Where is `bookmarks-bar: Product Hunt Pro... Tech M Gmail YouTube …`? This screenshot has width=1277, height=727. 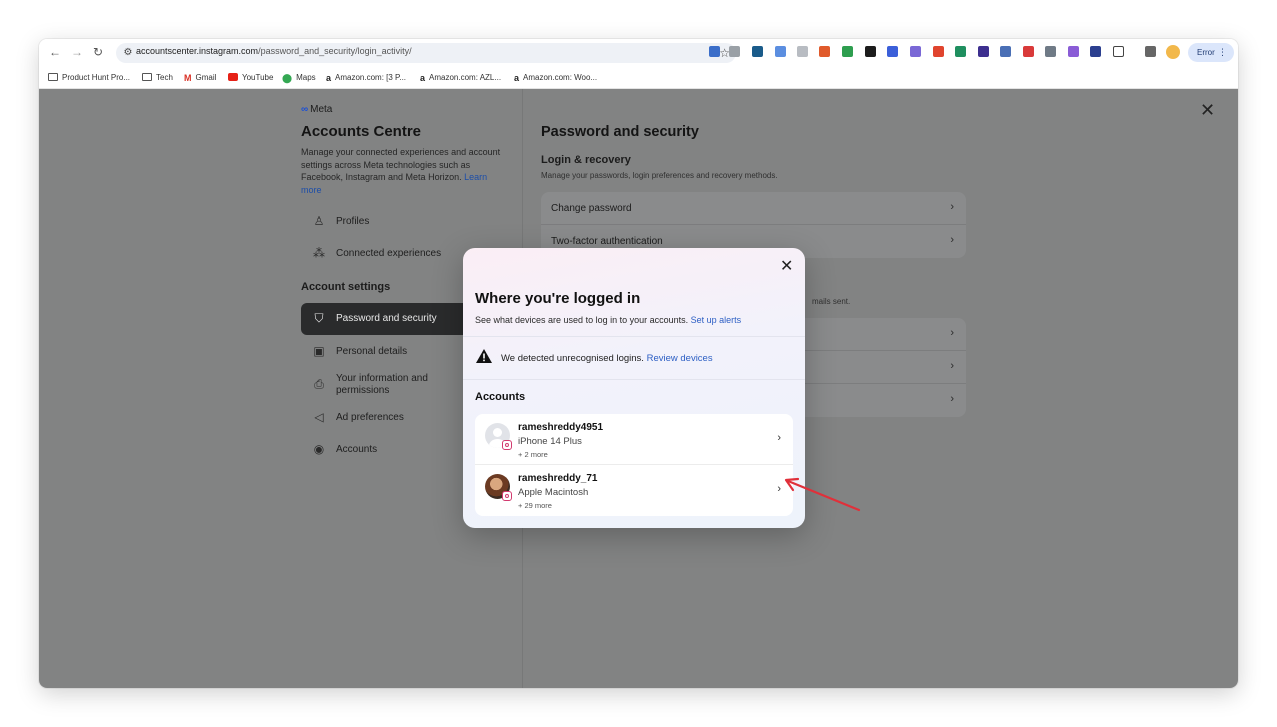
bookmarks-bar: Product Hunt Pro... Tech M Gmail YouTube … is located at coordinates (638, 77).